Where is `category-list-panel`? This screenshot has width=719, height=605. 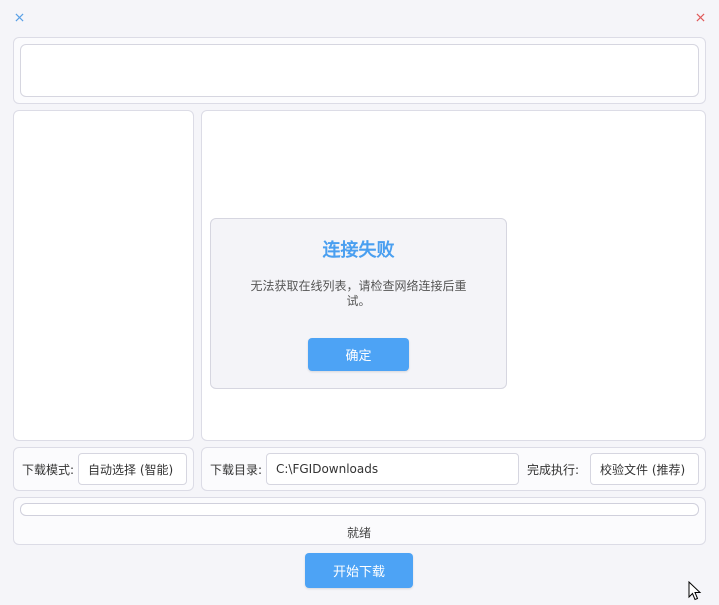 category-list-panel is located at coordinates (103, 275).